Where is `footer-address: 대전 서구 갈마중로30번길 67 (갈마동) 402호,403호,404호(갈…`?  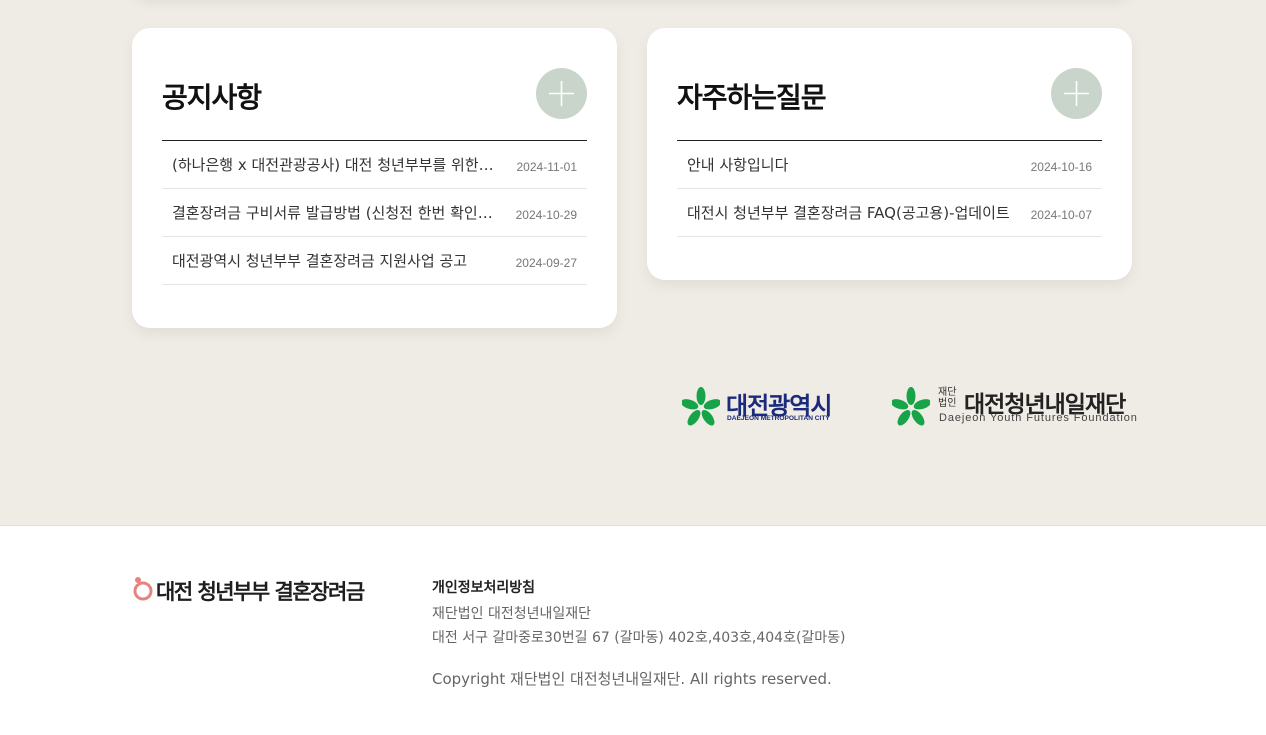 footer-address: 대전 서구 갈마중로30번길 67 (갈마동) 402호,403호,404호(갈… is located at coordinates (639, 638).